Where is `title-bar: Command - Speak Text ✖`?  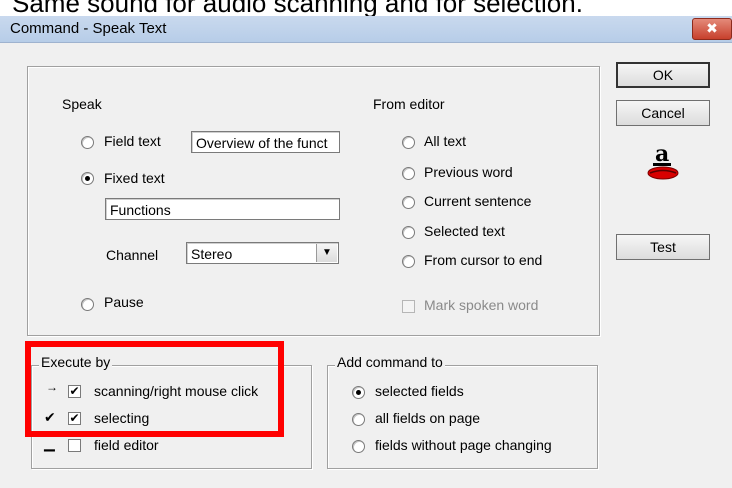 title-bar: Command - Speak Text ✖ is located at coordinates (366, 29).